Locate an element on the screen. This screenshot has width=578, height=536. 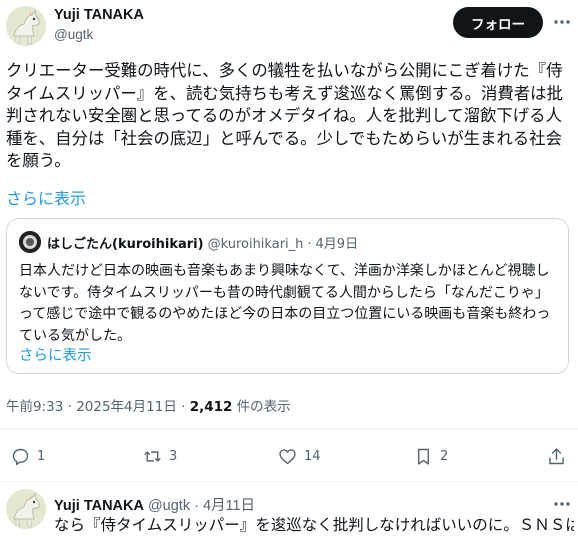
quote-header: はしごたん(kuroihikari) @kuroihikari_h · 4月9日 is located at coordinates (202, 242).